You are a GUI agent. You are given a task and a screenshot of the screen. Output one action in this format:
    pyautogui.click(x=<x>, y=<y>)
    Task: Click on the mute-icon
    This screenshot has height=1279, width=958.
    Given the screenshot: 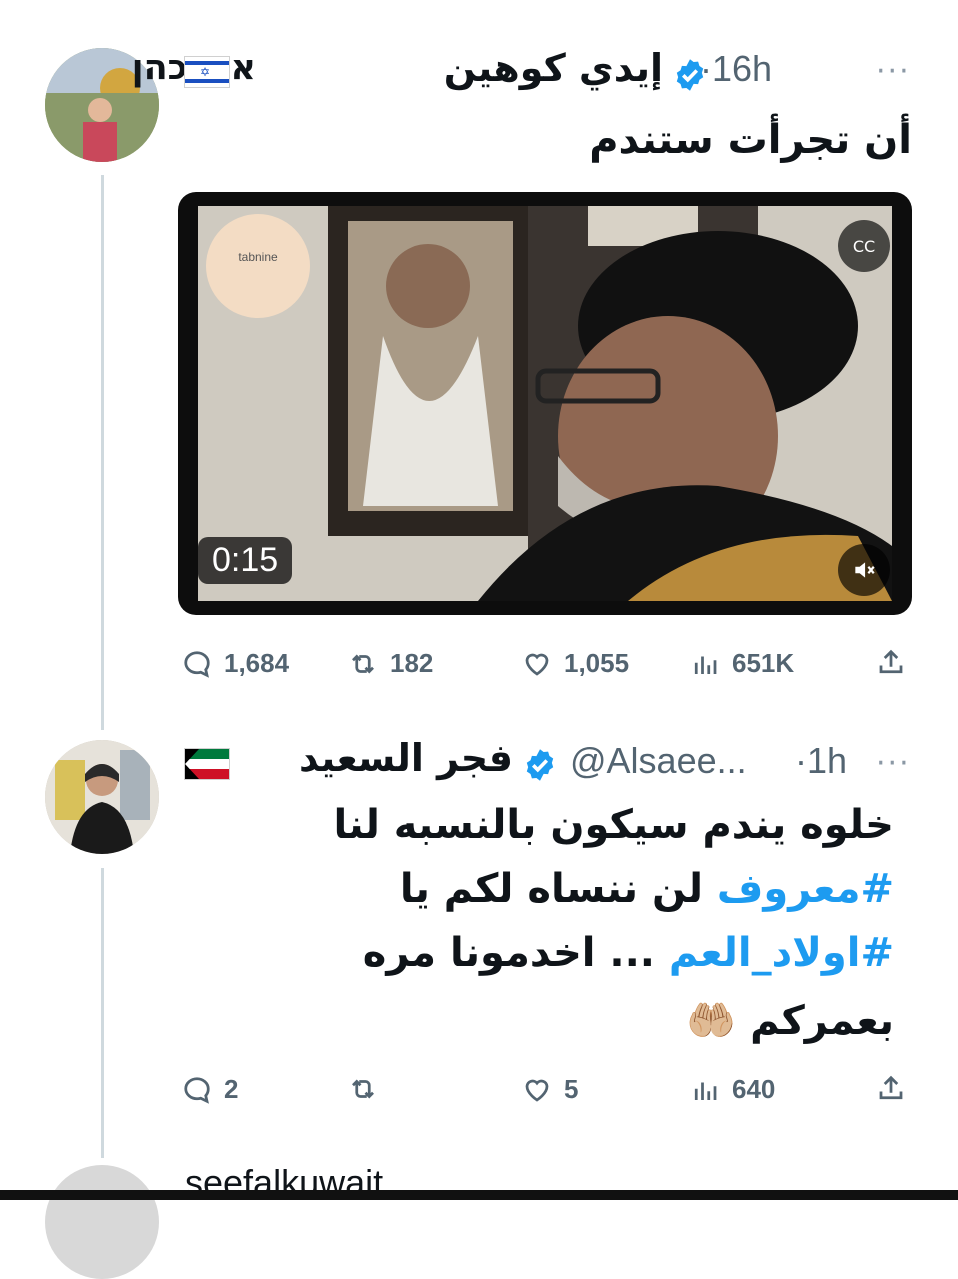 What is the action you would take?
    pyautogui.click(x=864, y=570)
    